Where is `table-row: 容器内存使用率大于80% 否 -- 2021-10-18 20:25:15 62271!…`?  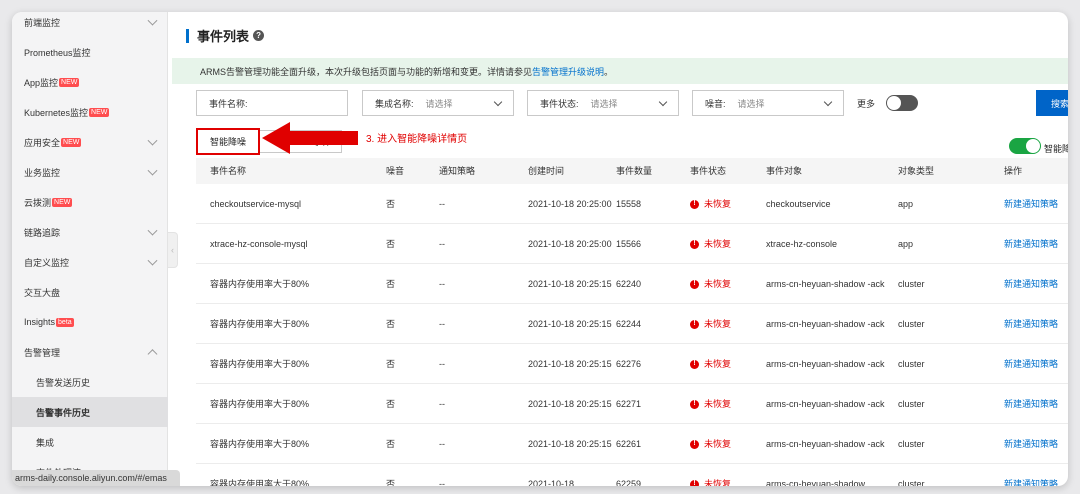 table-row: 容器内存使用率大于80% 否 -- 2021-10-18 20:25:15 62271!… is located at coordinates (632, 404).